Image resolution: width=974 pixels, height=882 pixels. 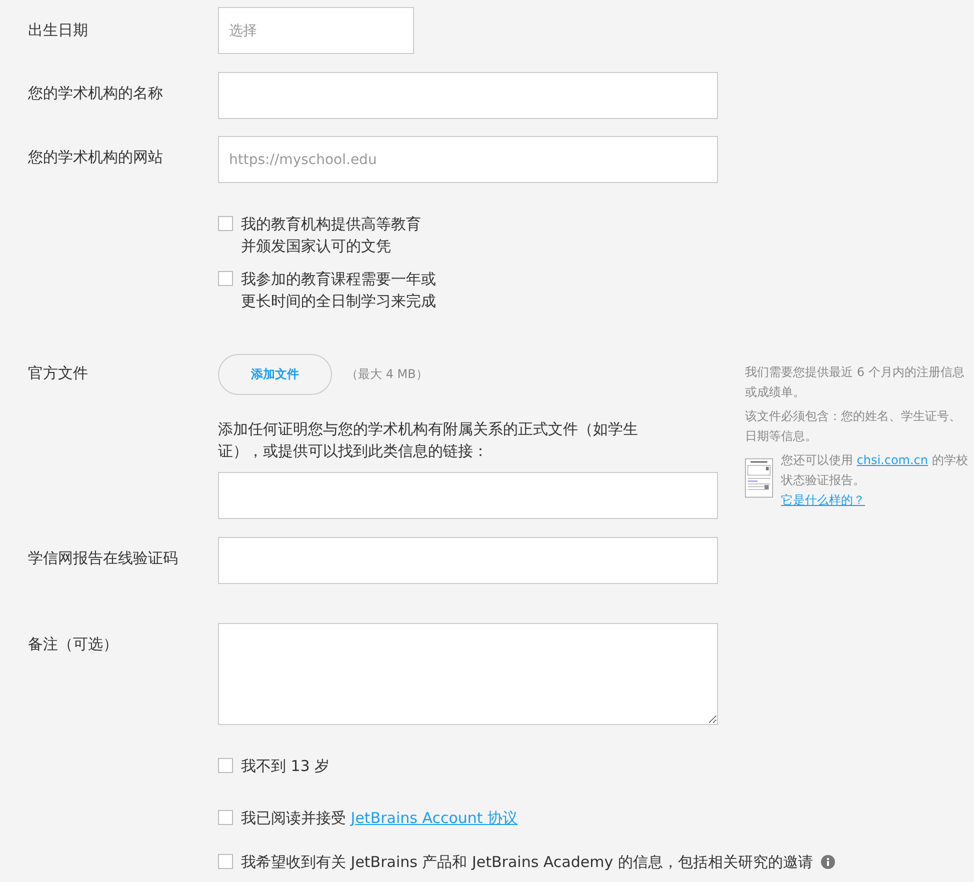 I want to click on size-hint: （最大 4 MB）, so click(x=387, y=374).